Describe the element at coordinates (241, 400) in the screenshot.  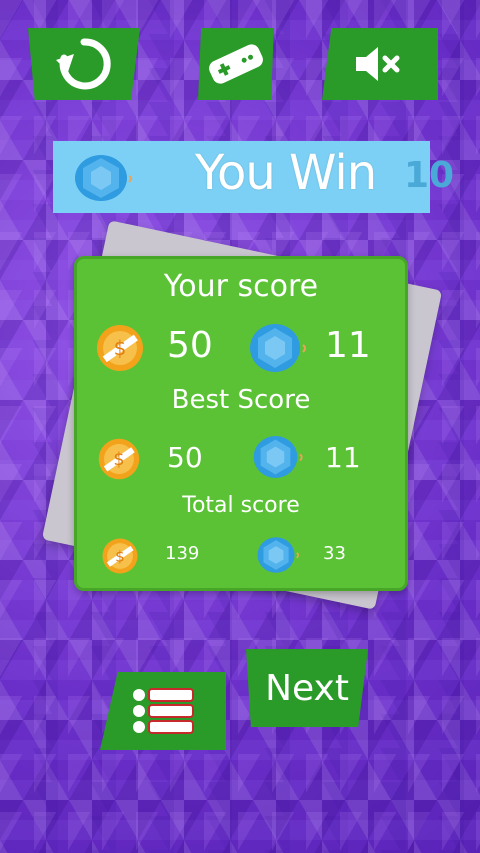
I see `best-score-label: Best Score` at that location.